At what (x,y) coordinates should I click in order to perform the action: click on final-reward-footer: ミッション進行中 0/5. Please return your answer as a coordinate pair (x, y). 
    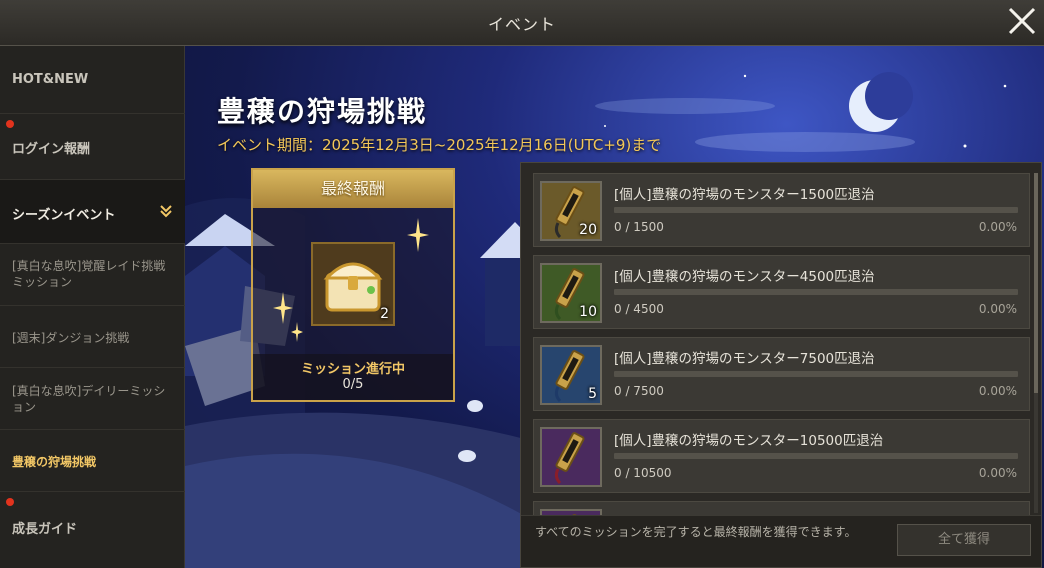
    Looking at the image, I should click on (353, 377).